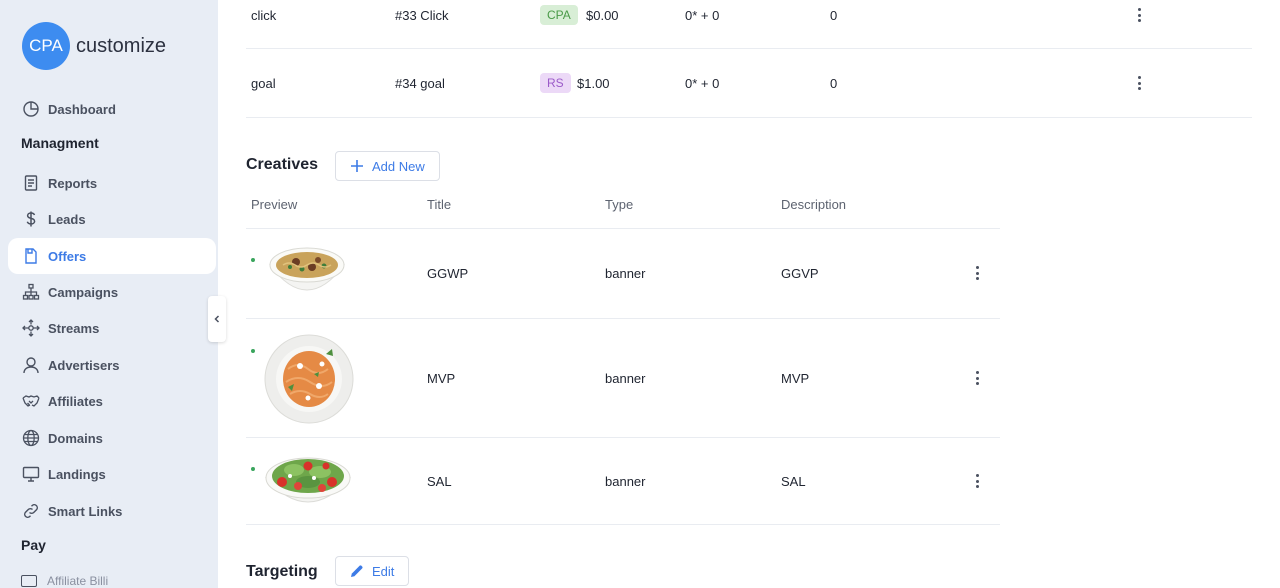 This screenshot has height=588, width=1280. I want to click on billing-icon, so click(29, 581).